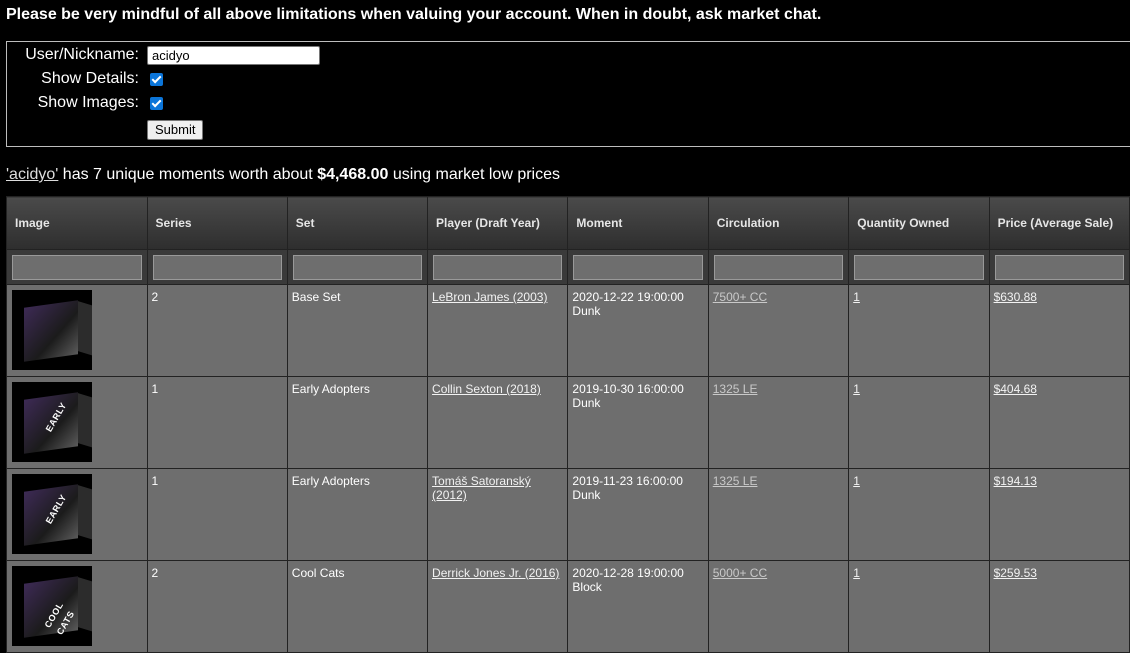  What do you see at coordinates (156, 103) in the screenshot?
I see `show-images-checkbox` at bounding box center [156, 103].